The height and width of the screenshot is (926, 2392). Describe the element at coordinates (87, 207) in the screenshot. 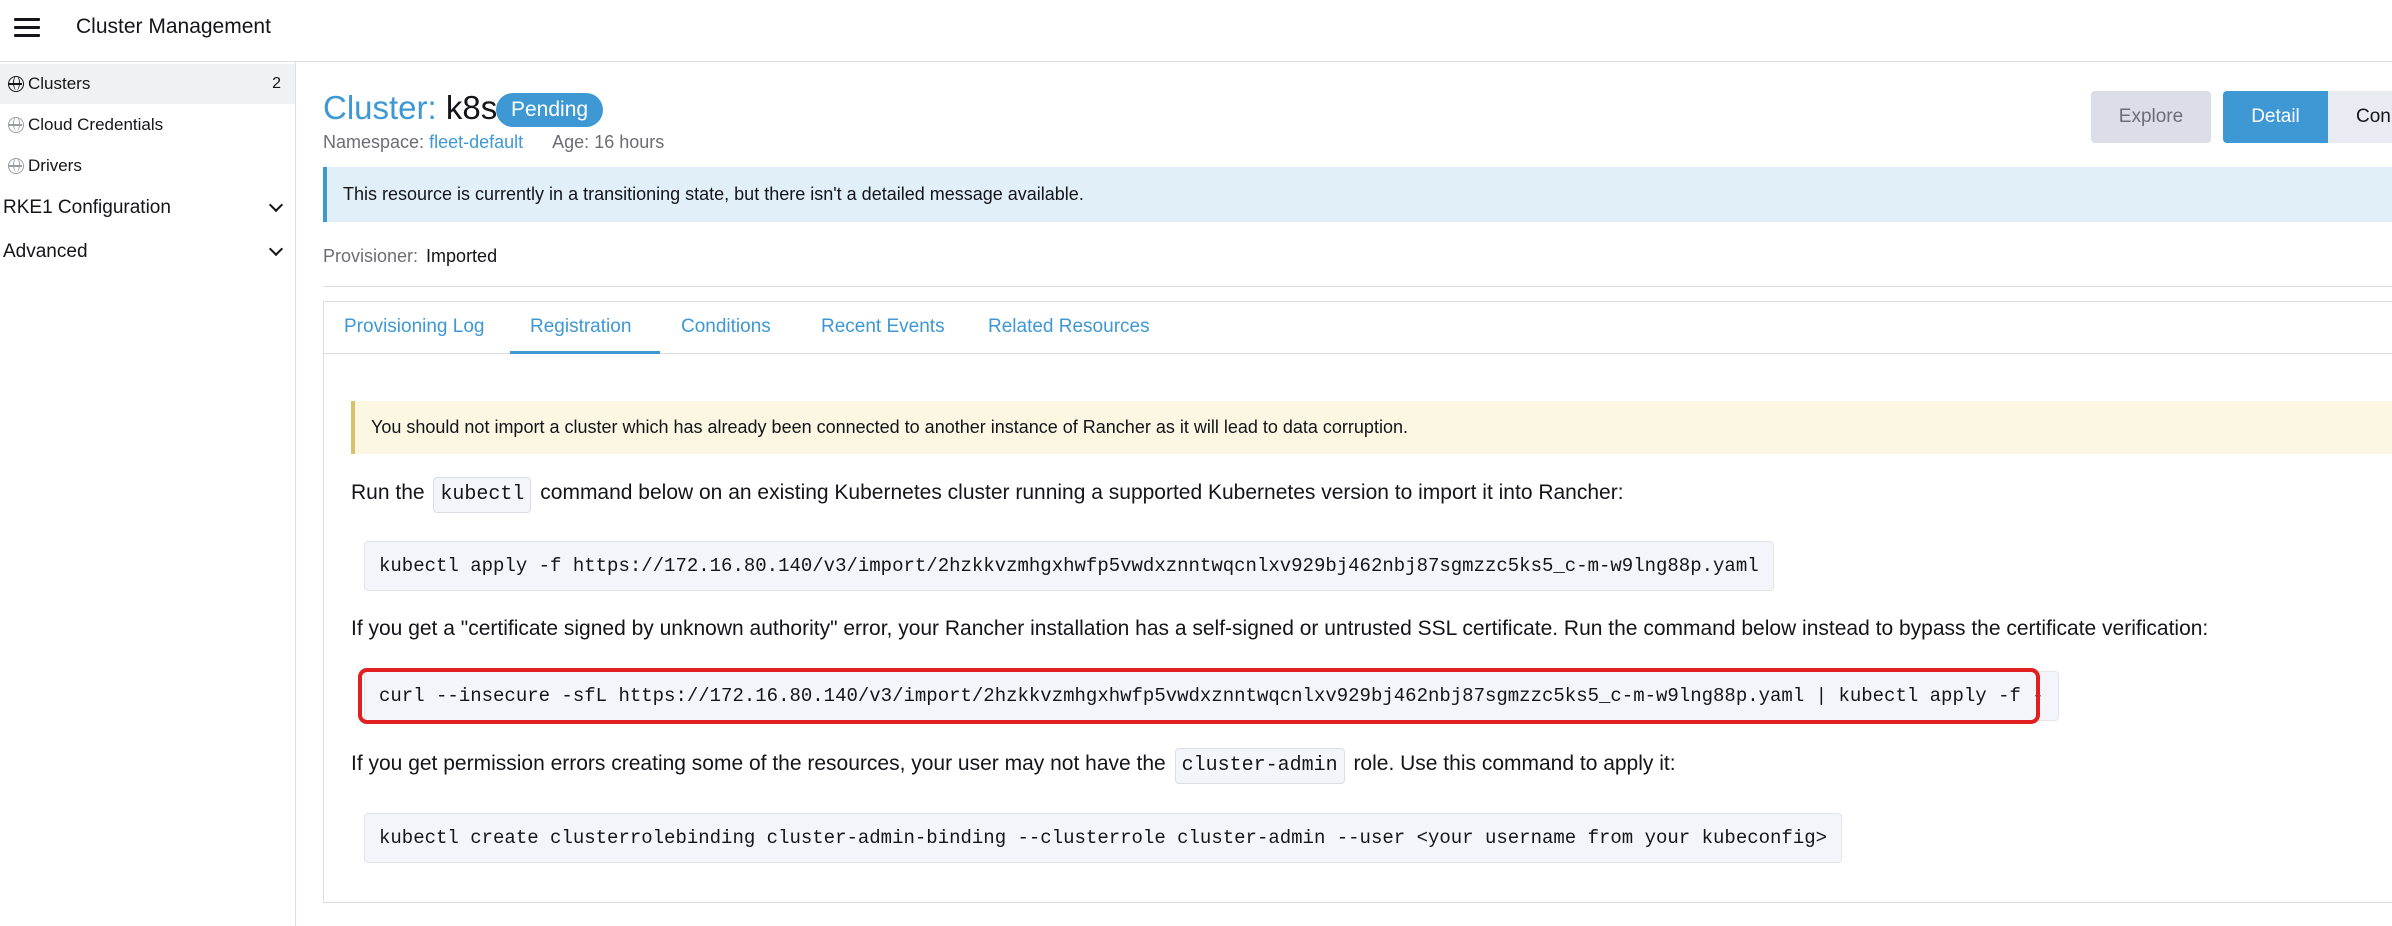

I see `sidebar-group-label: RKE1 Configuration` at that location.